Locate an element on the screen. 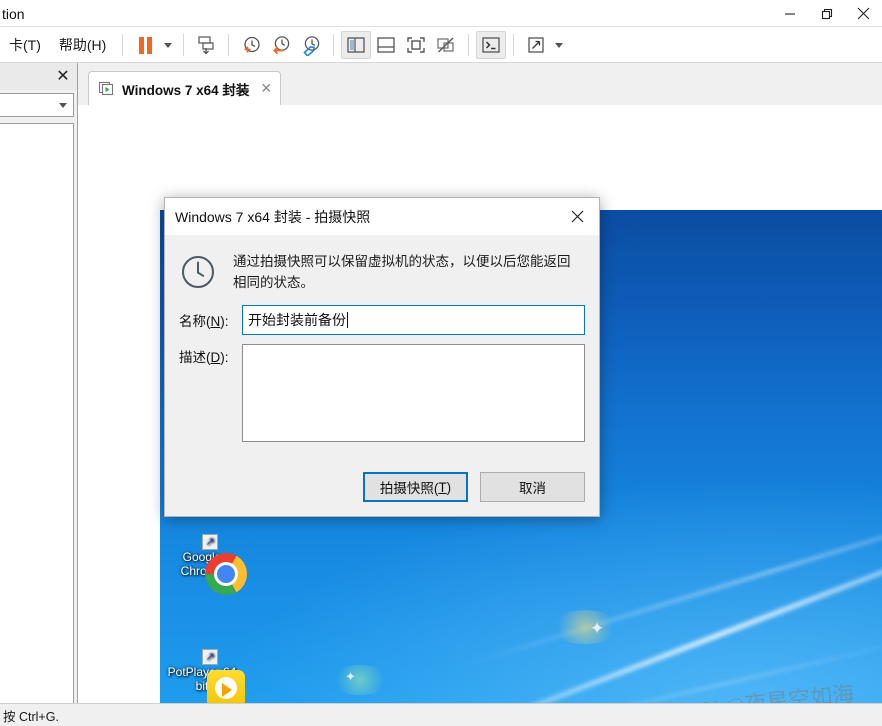 The image size is (882, 726). console-button is located at coordinates (491, 45).